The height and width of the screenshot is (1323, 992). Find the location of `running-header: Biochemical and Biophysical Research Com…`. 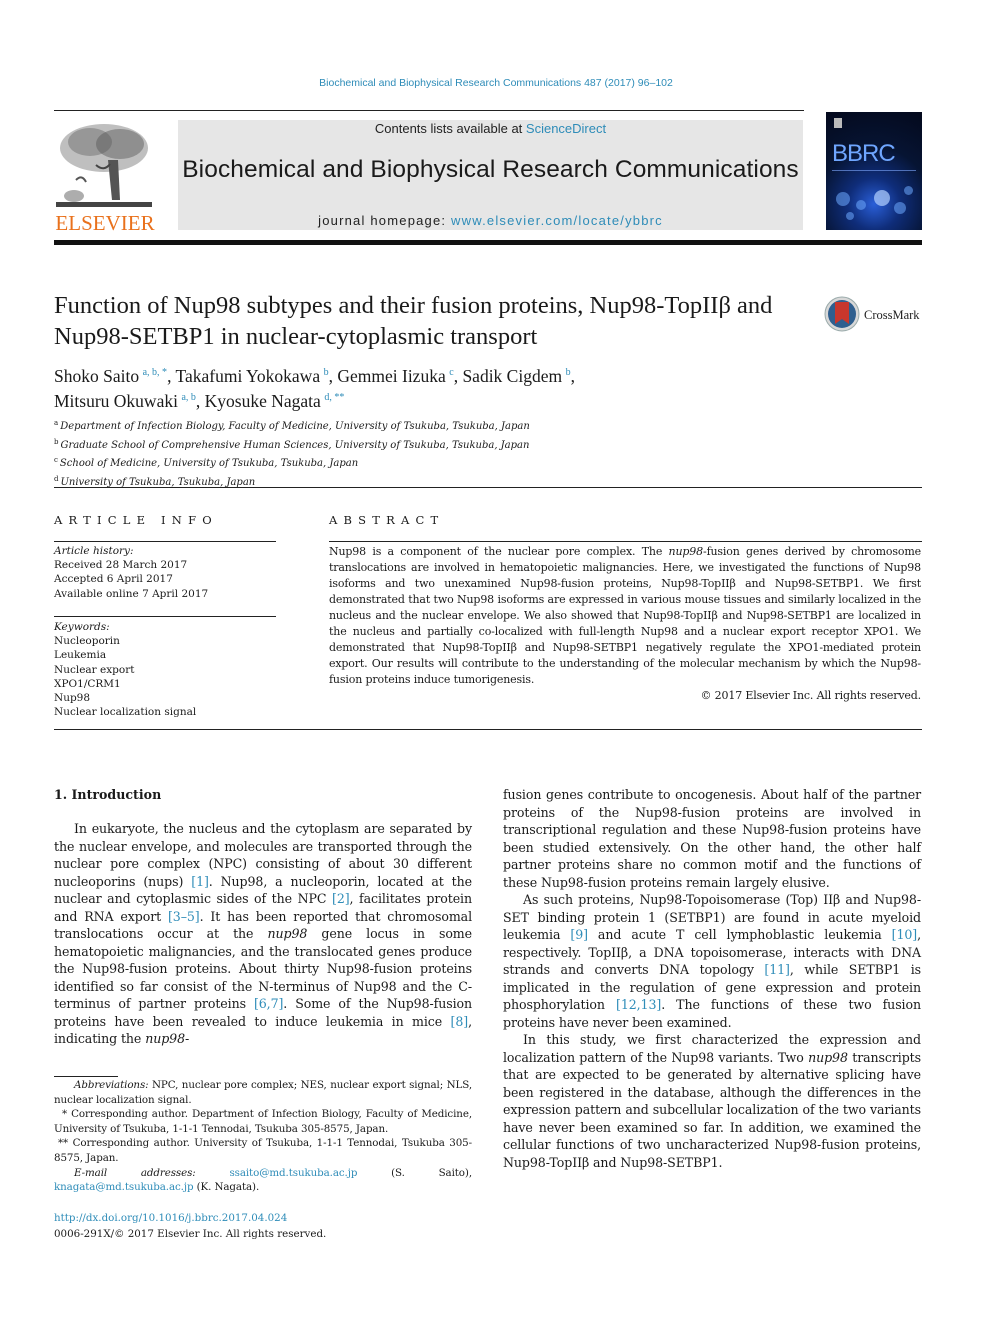

running-header: Biochemical and Biophysical Research Com… is located at coordinates (496, 83).